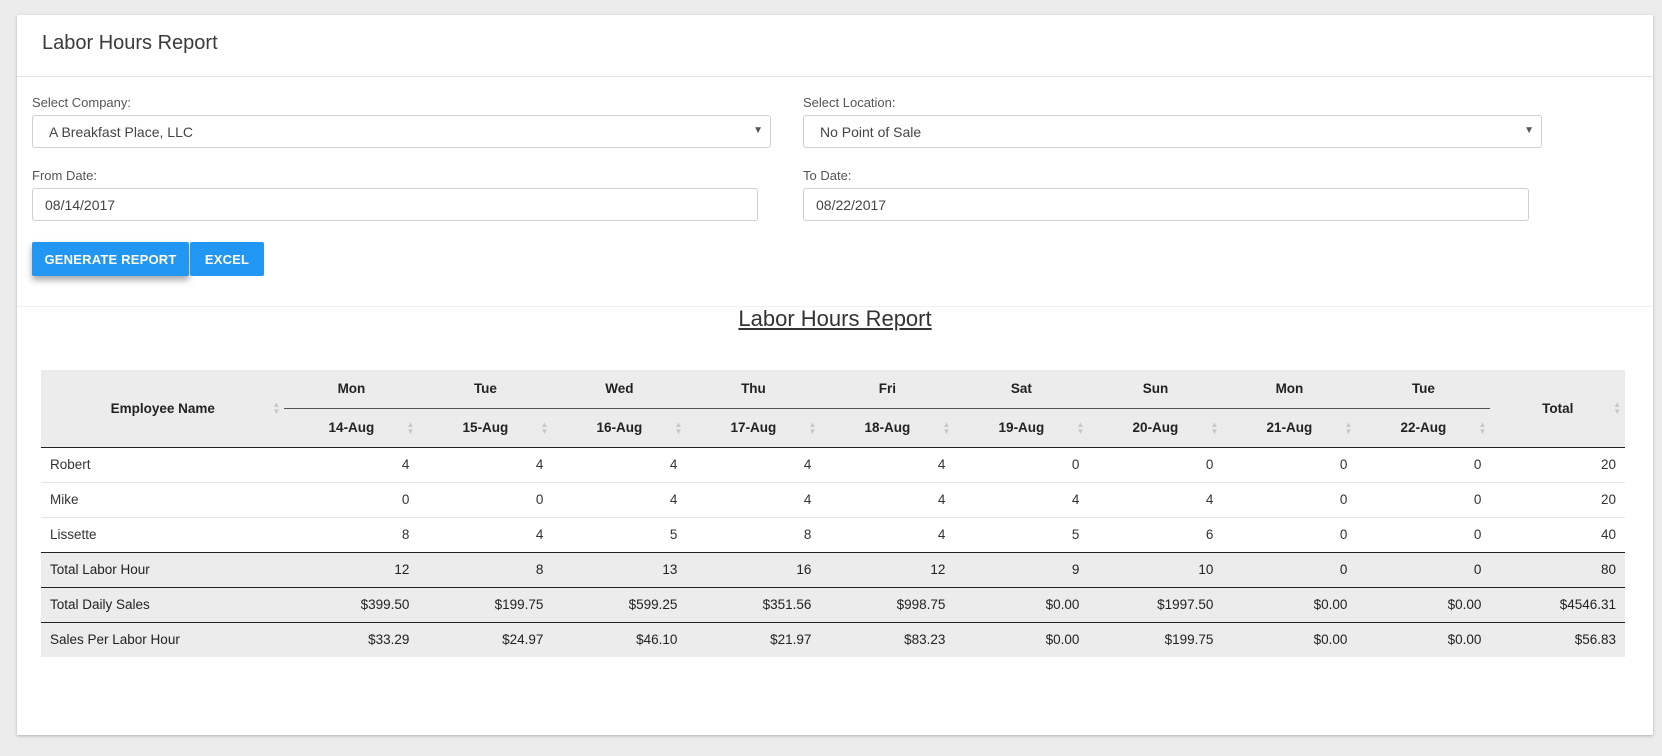 Image resolution: width=1662 pixels, height=756 pixels. What do you see at coordinates (753, 427) in the screenshot?
I see `date-header: 17-Aug ▲ ▼` at bounding box center [753, 427].